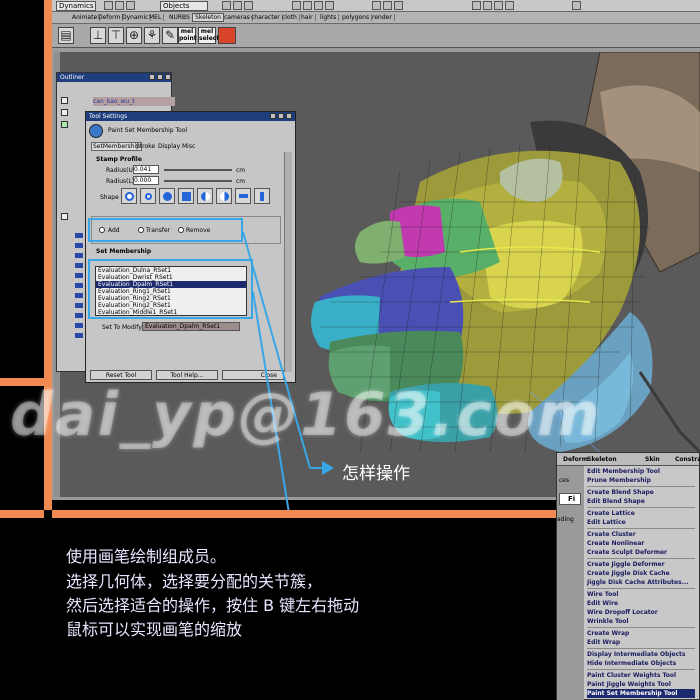 The width and height of the screenshot is (700, 700). What do you see at coordinates (687, 459) in the screenshot?
I see `menu-constrain: Constra` at bounding box center [687, 459].